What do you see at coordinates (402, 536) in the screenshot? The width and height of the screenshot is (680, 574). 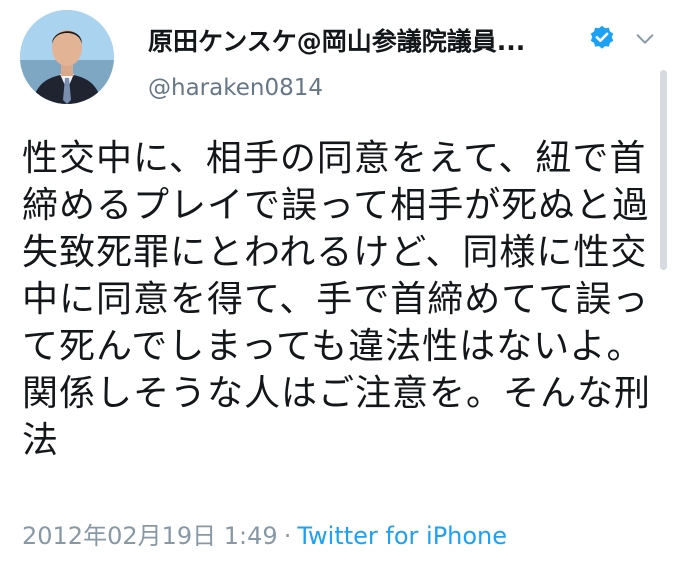 I see `source-link: Twitter for iPhone` at bounding box center [402, 536].